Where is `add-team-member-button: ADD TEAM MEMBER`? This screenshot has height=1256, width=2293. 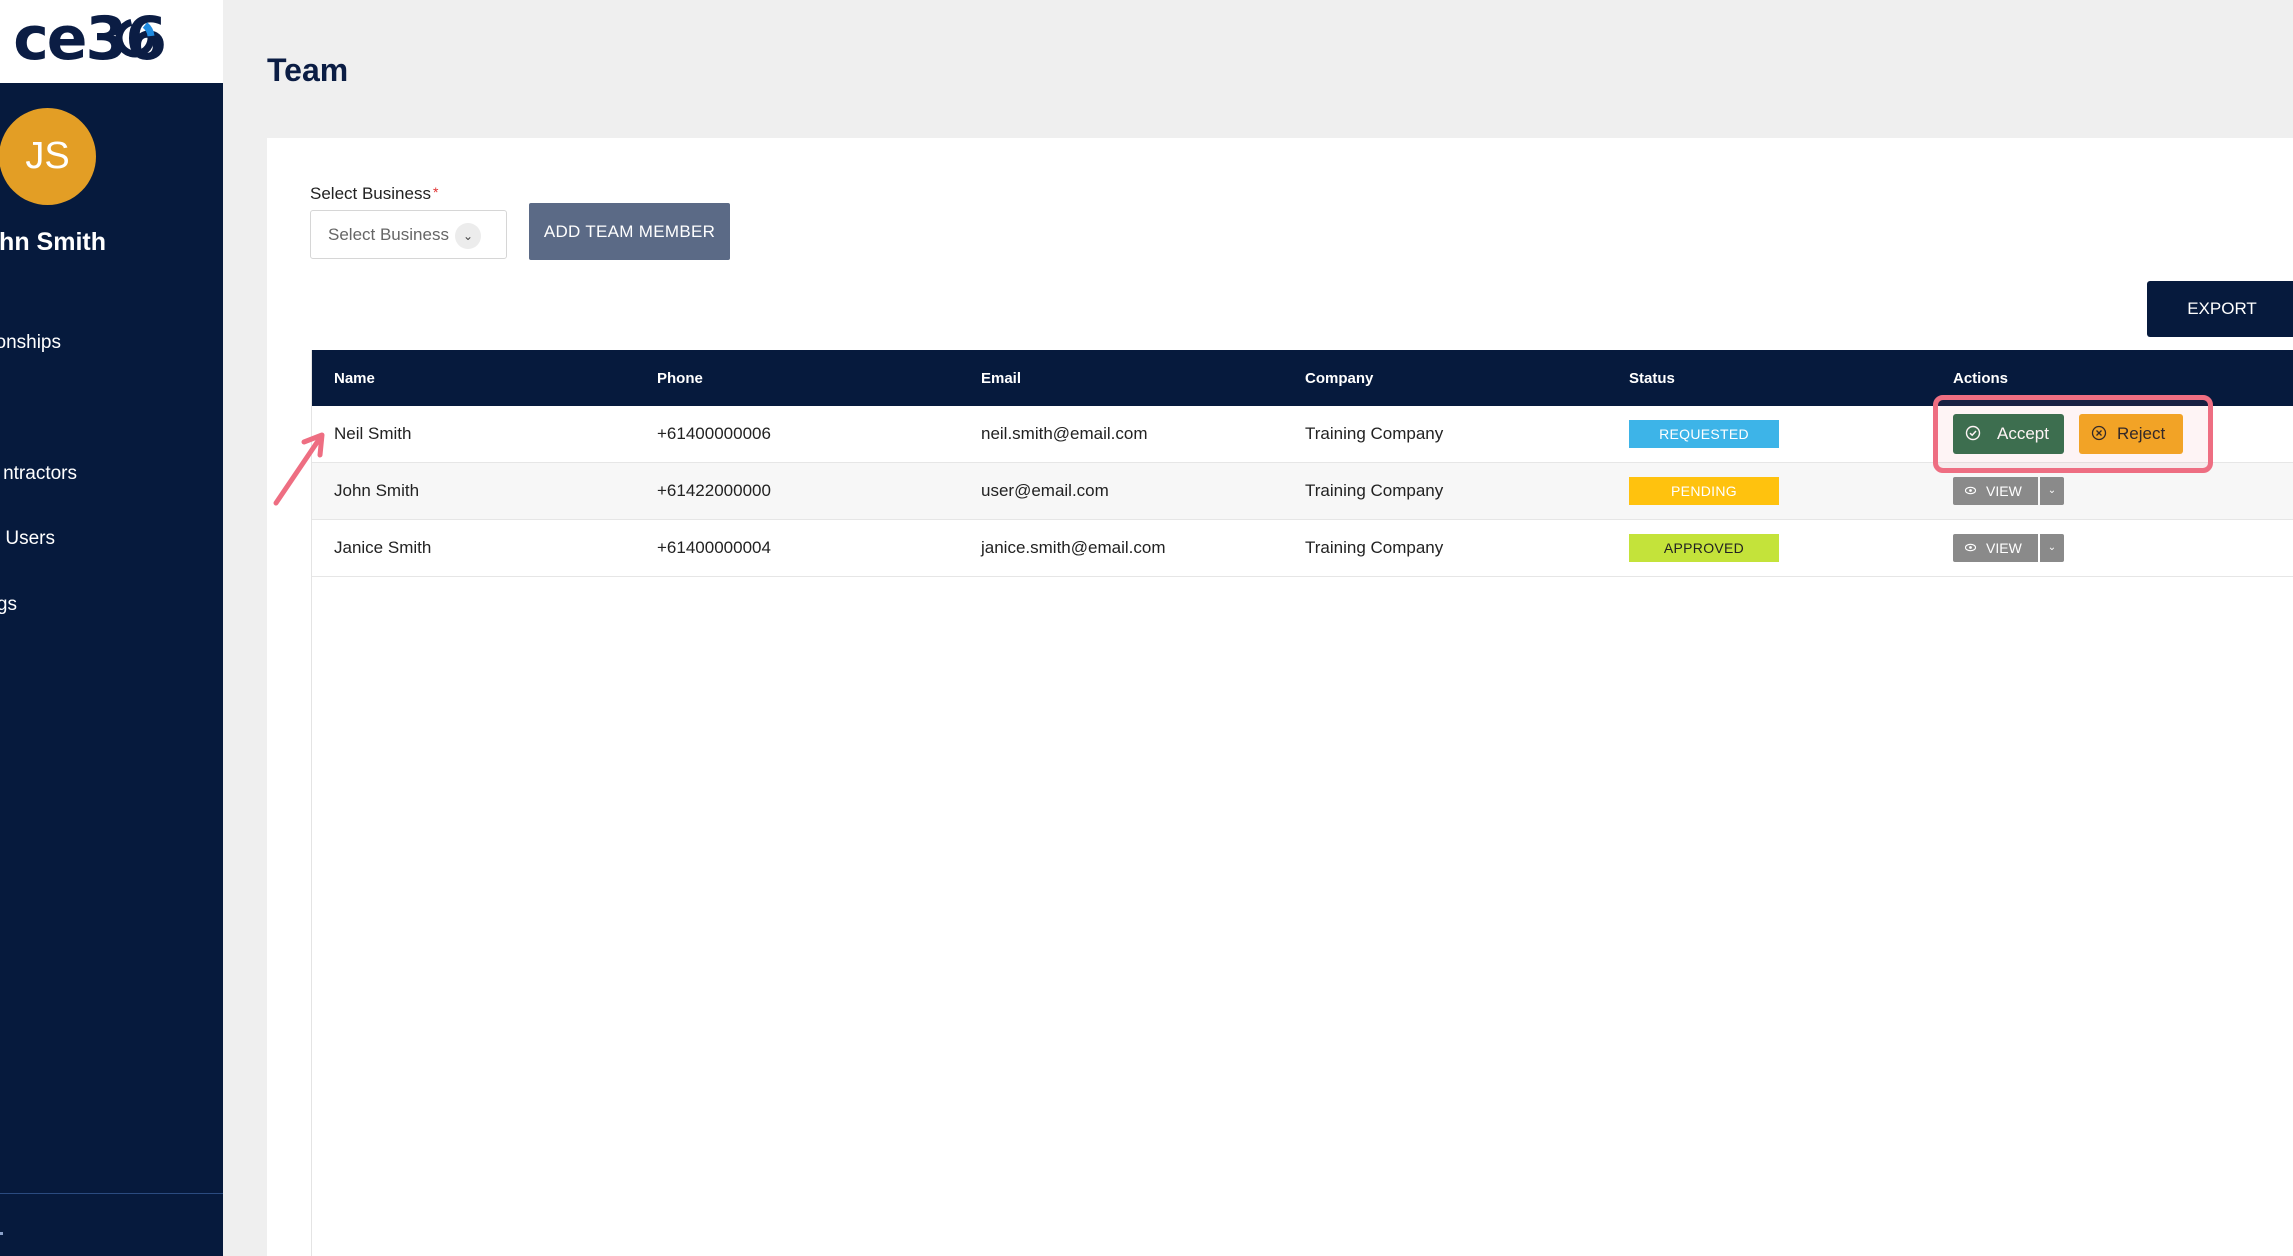
add-team-member-button: ADD TEAM MEMBER is located at coordinates (629, 231).